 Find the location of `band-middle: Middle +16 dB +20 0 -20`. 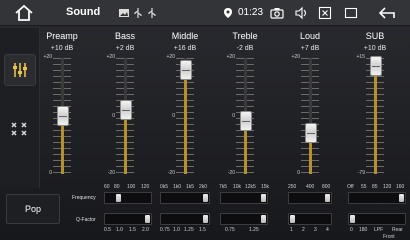

band-middle: Middle +16 dB +20 0 -20 is located at coordinates (185, 106).